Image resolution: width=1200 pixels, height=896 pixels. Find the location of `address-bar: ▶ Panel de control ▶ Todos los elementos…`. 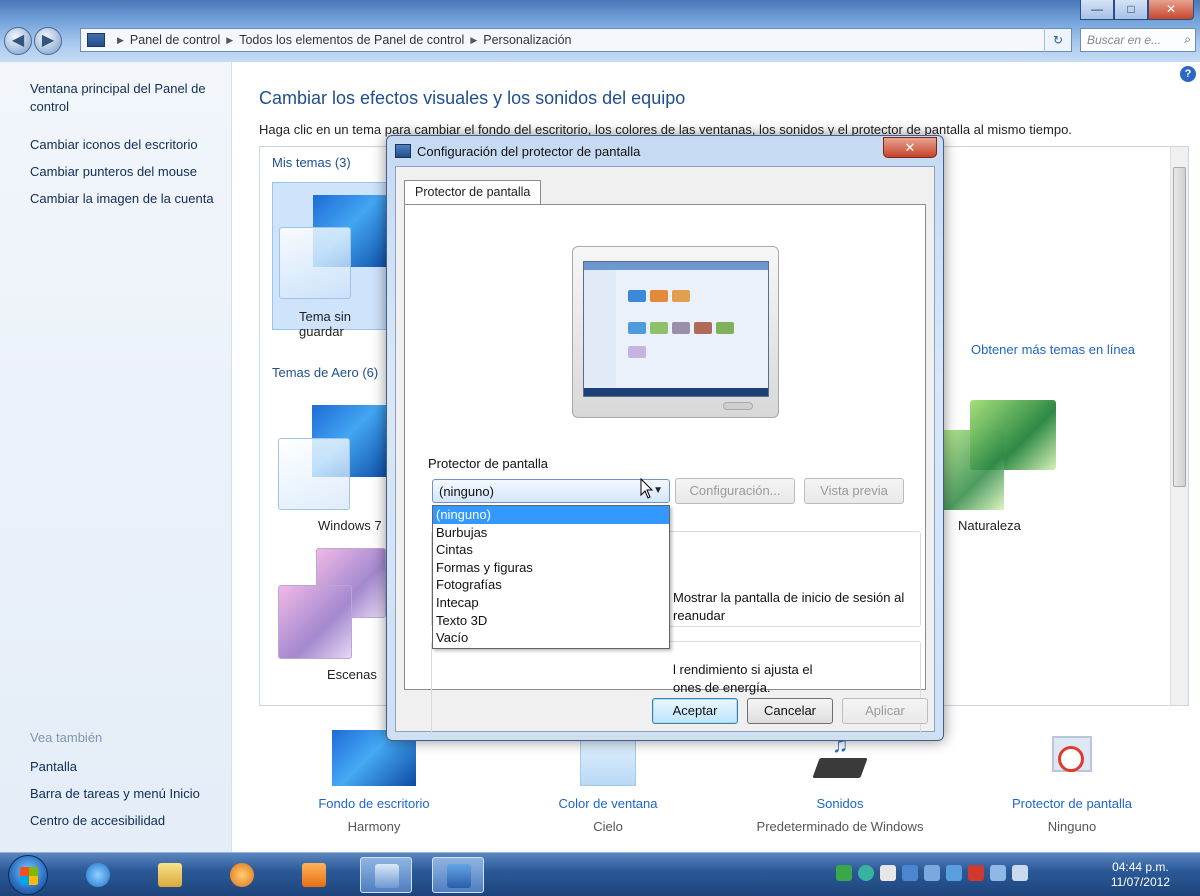

address-bar: ▶ Panel de control ▶ Todos los elementos… is located at coordinates (576, 40).